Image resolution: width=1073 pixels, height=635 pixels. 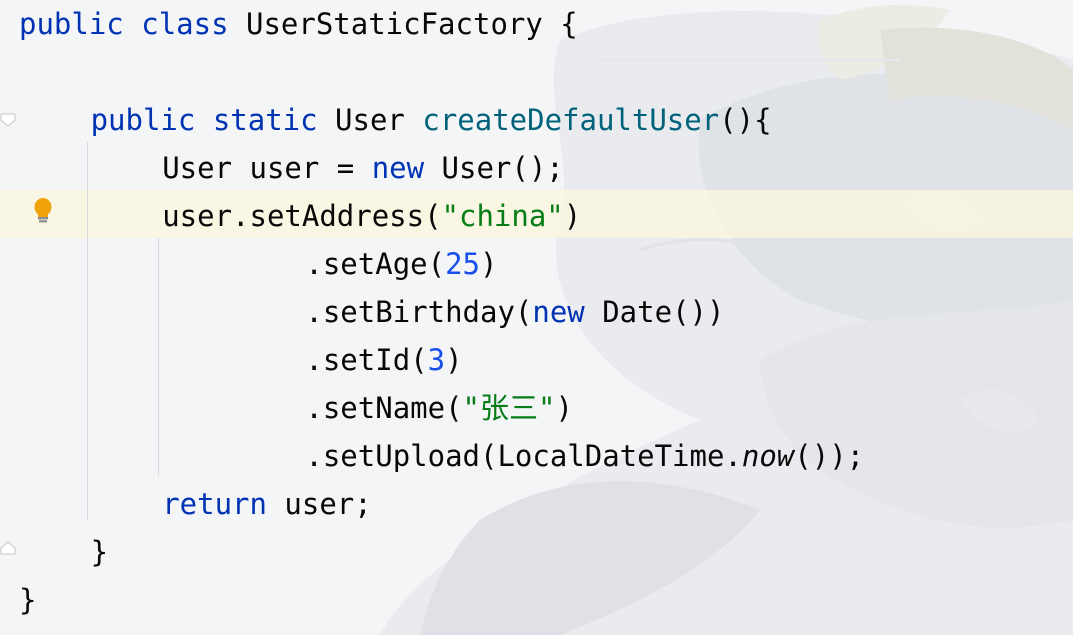 What do you see at coordinates (494, 168) in the screenshot?
I see `code-token: User();` at bounding box center [494, 168].